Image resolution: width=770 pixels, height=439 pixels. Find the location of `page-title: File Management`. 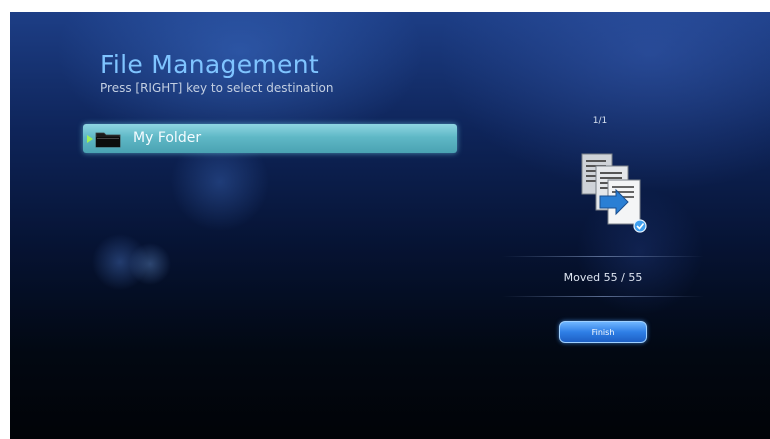

page-title: File Management is located at coordinates (209, 64).